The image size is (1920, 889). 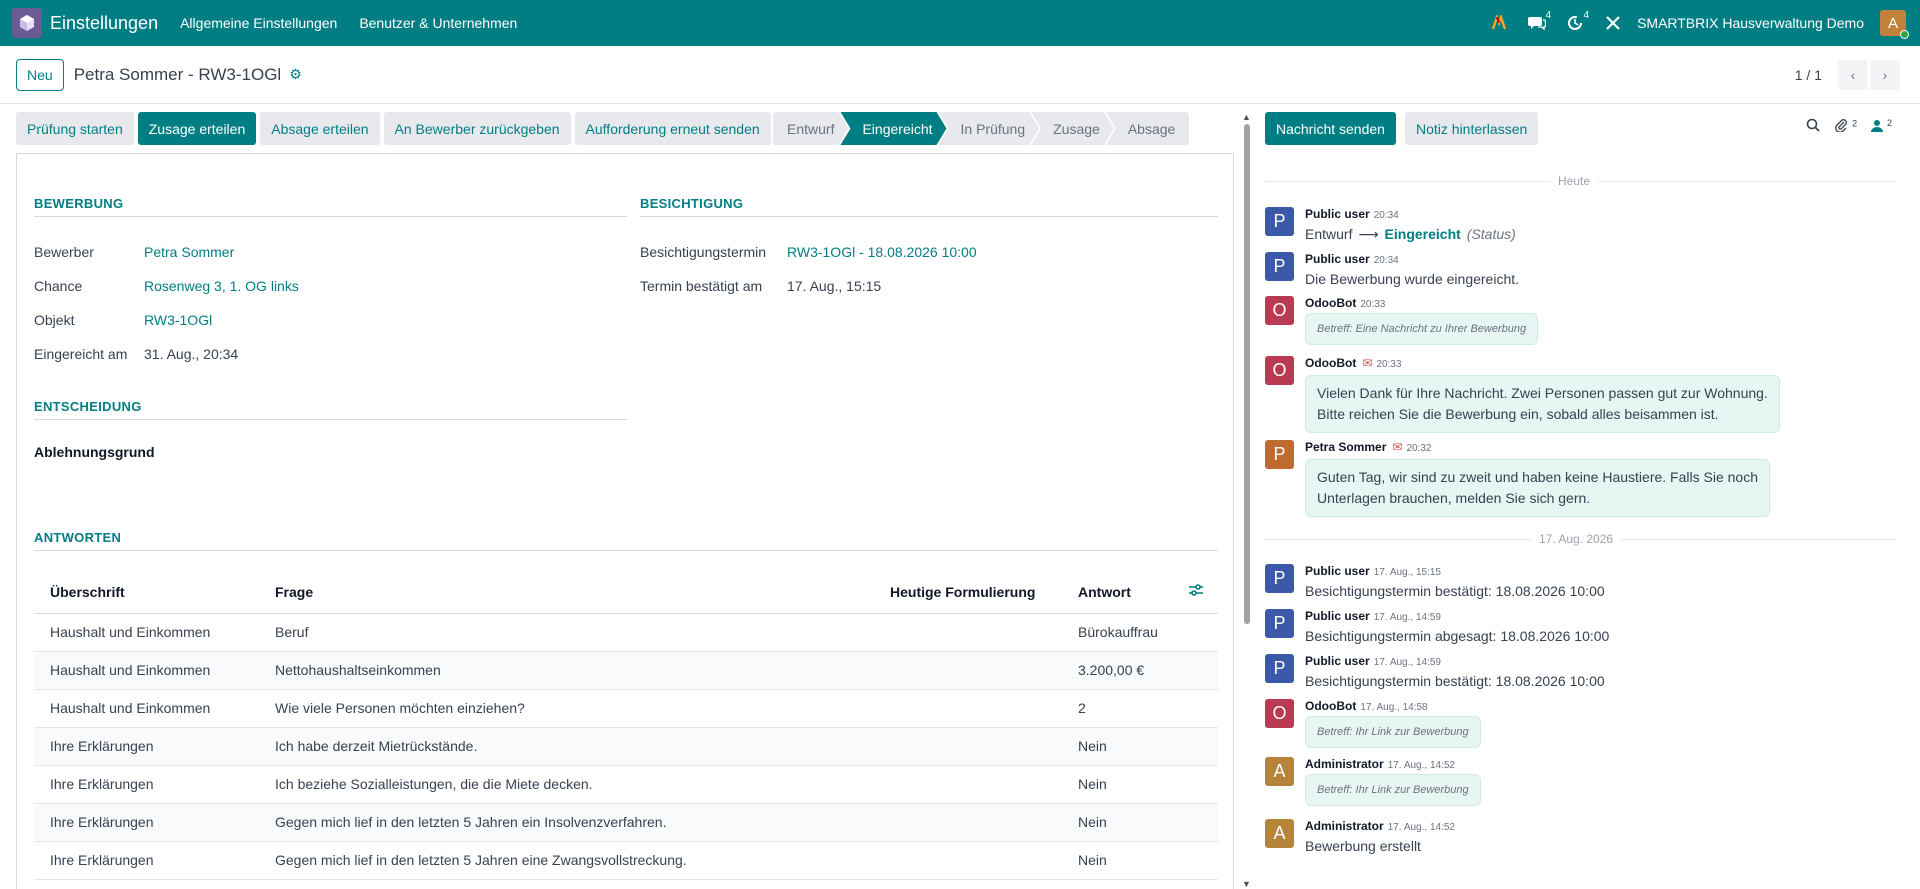 I want to click on message-header: OdooBot ✉ 20:33, so click(x=1353, y=363).